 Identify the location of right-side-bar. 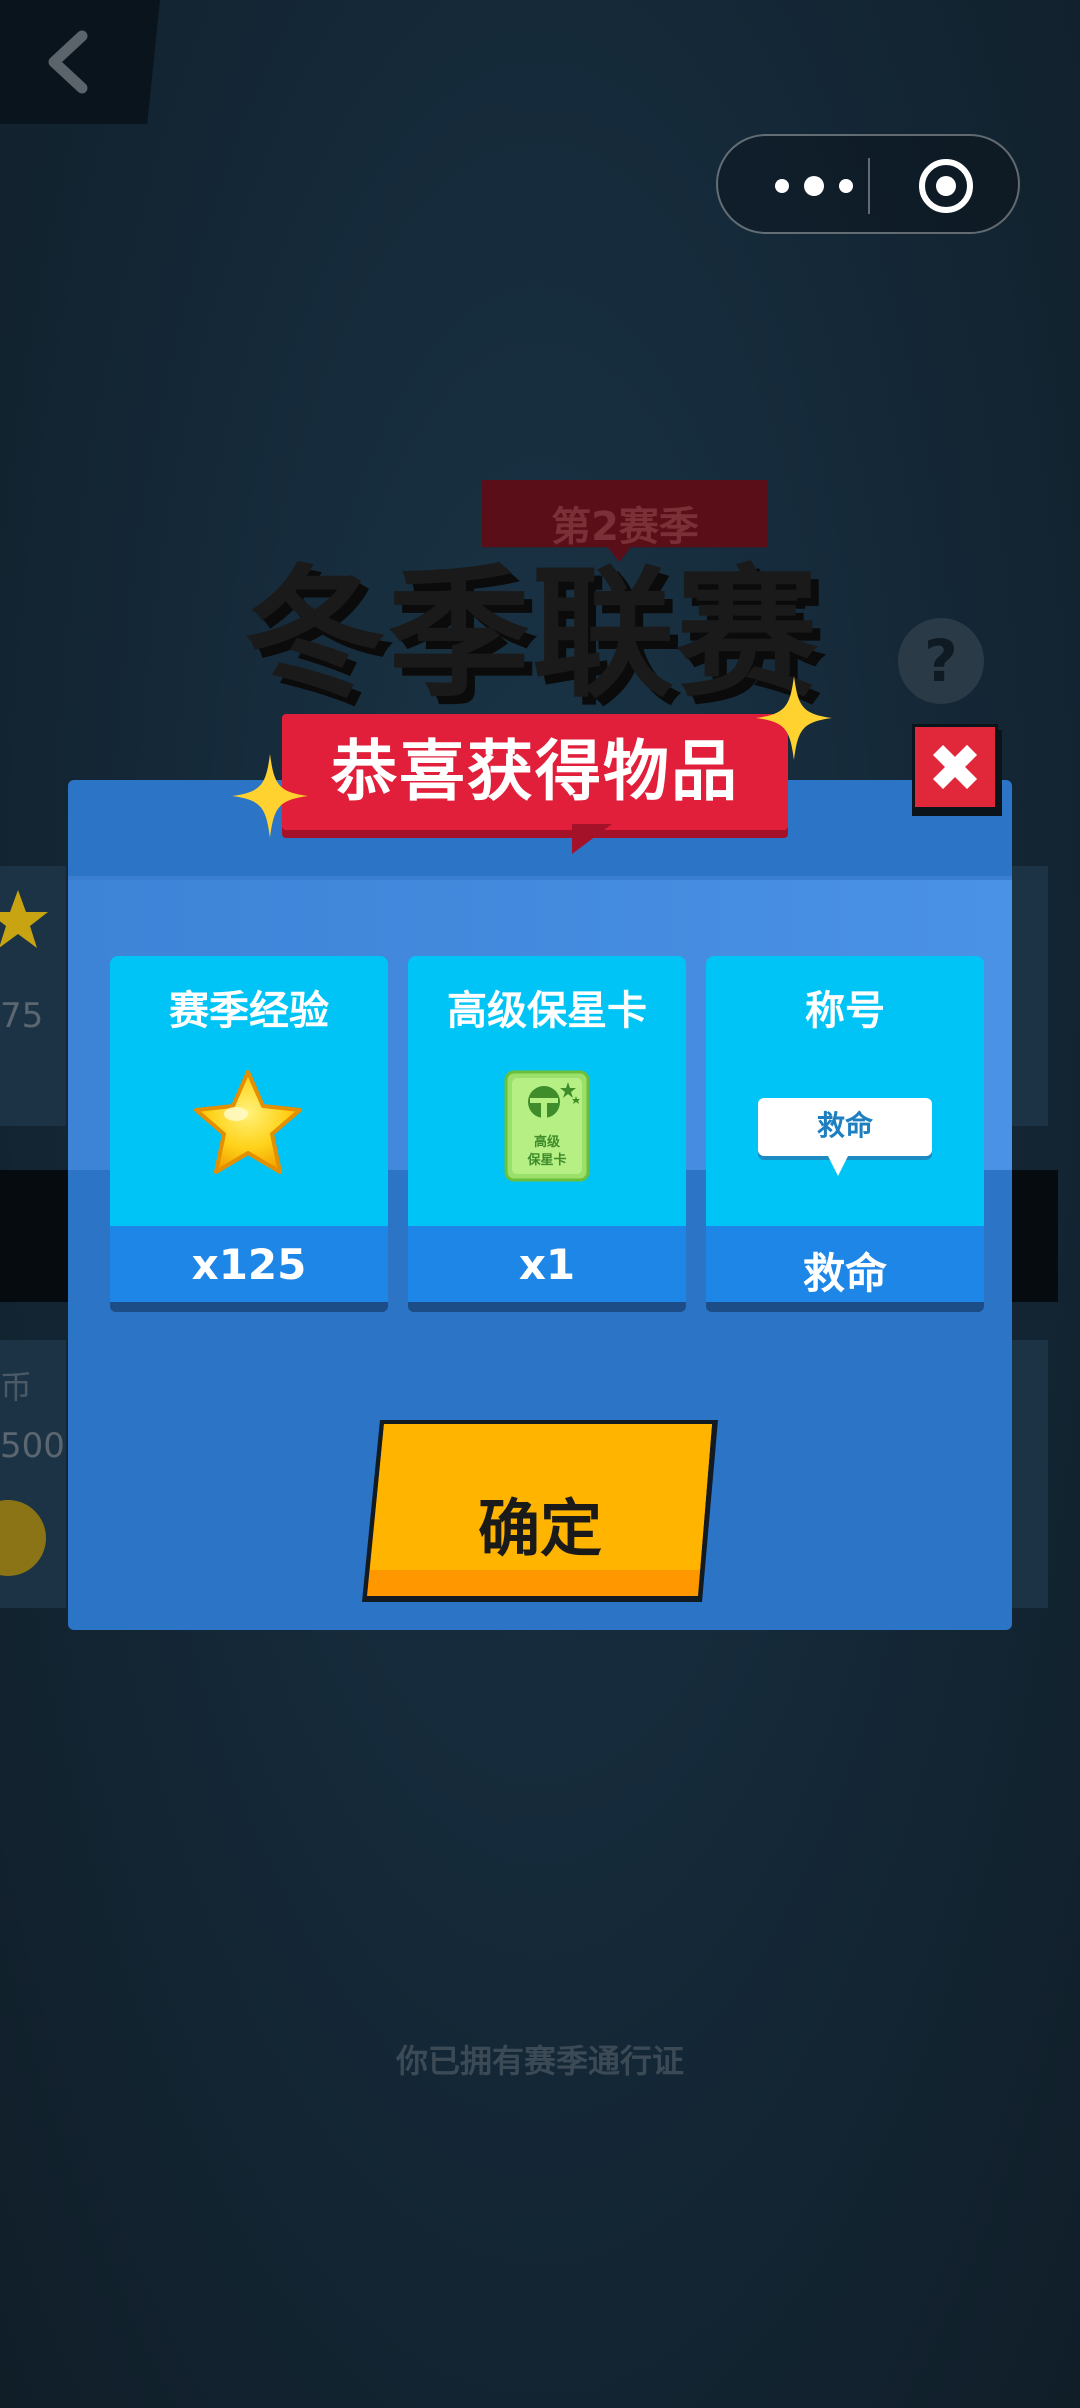
(1035, 1236).